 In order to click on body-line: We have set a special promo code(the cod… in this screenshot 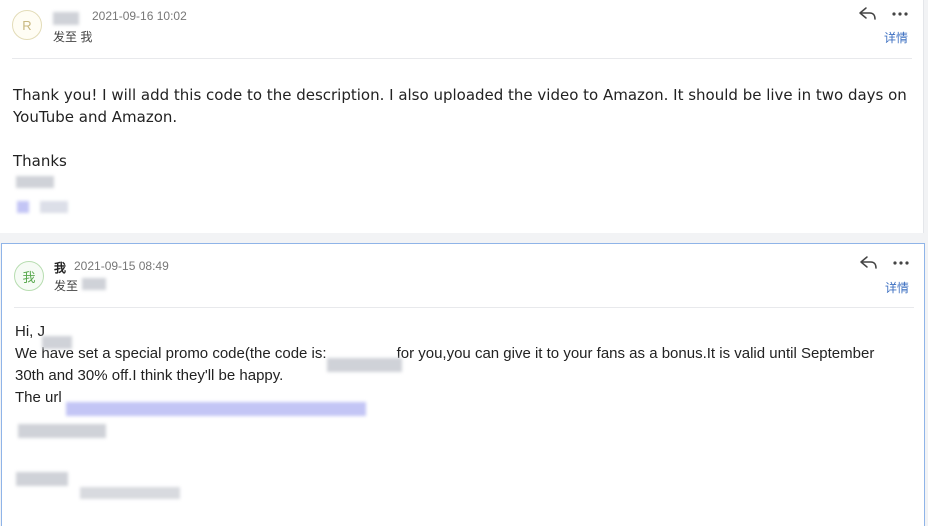, I will do `click(465, 354)`.